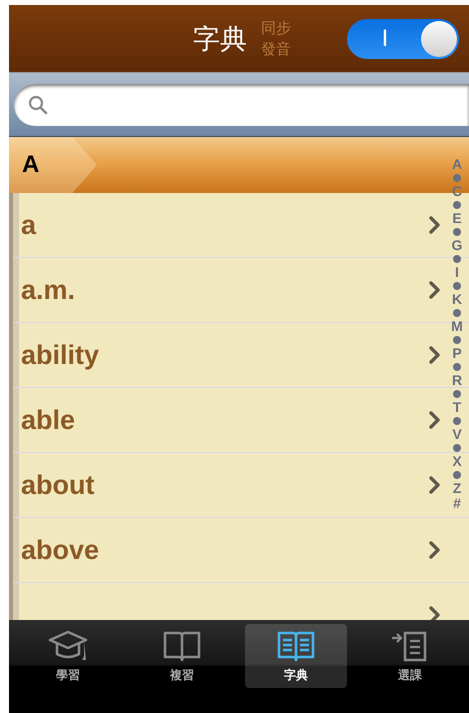 The width and height of the screenshot is (469, 713). I want to click on index-letter: E, so click(457, 218).